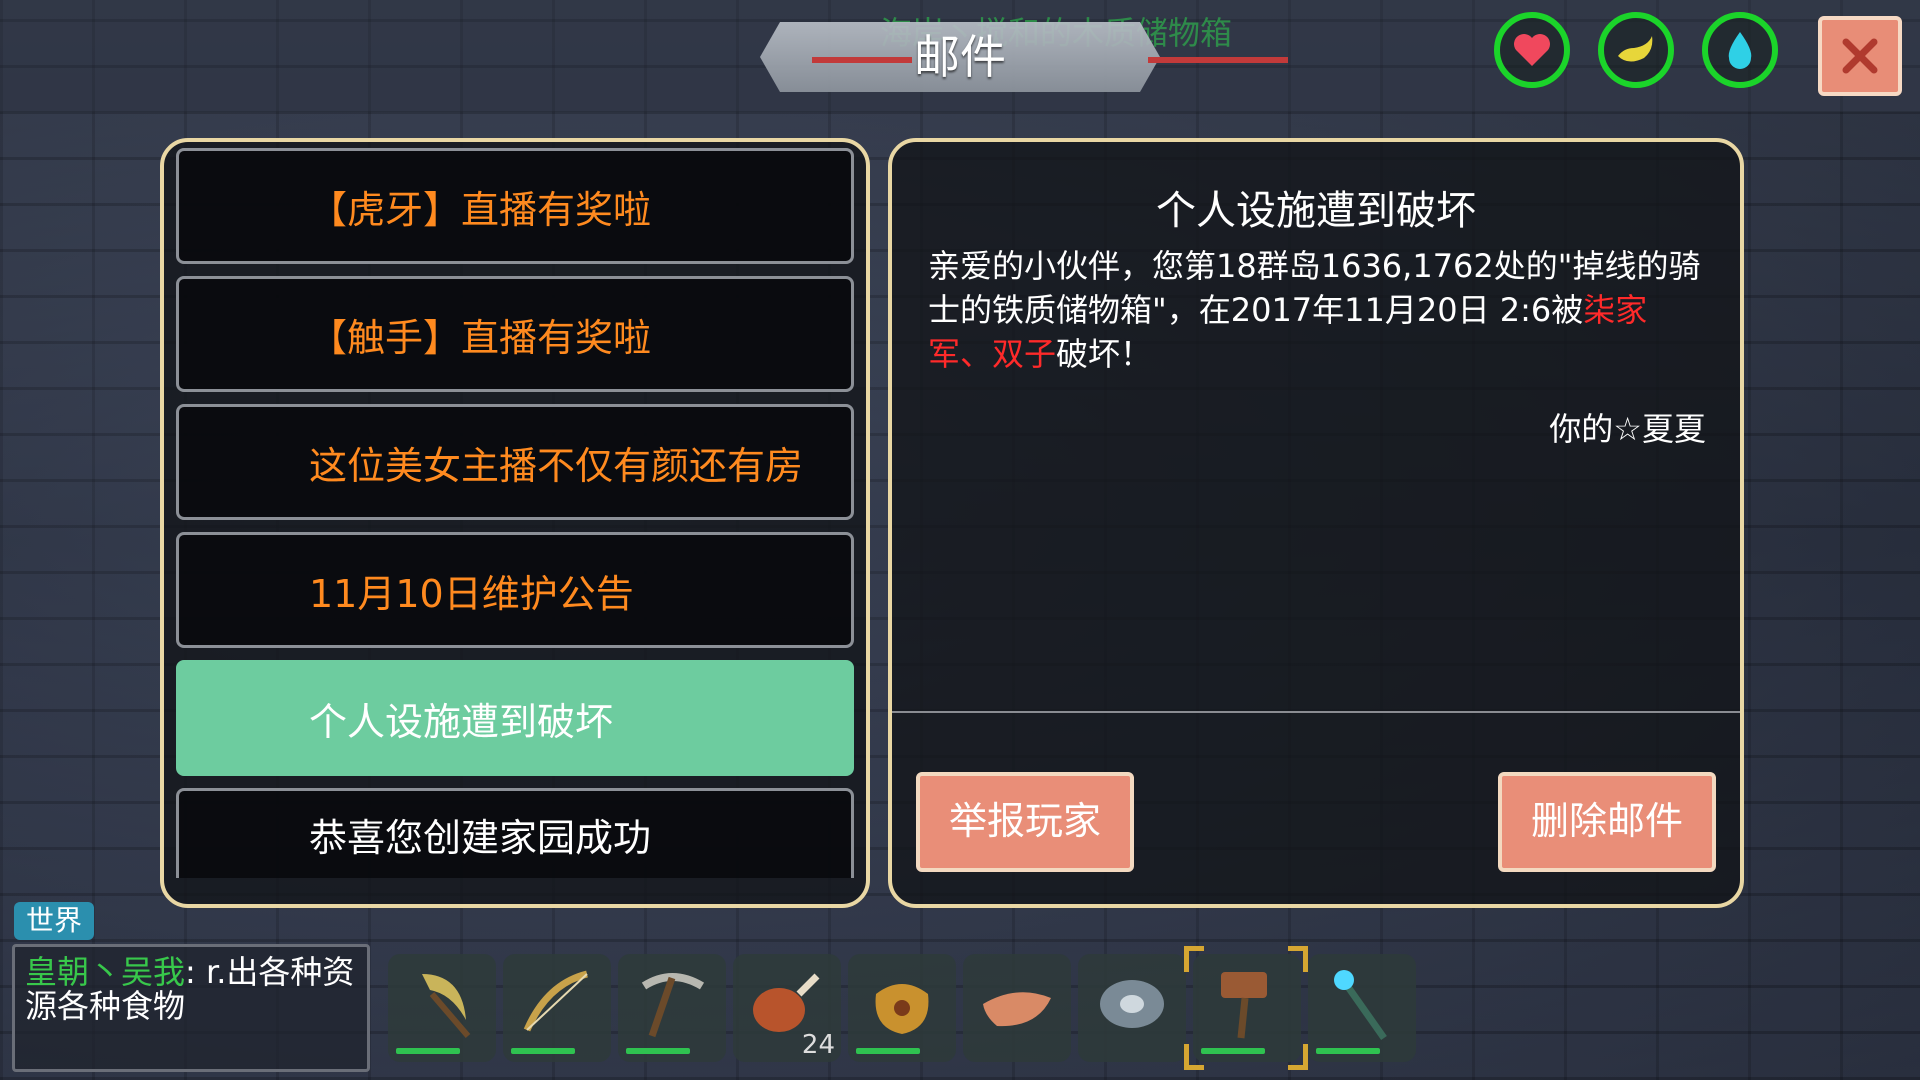  I want to click on mail-detail-title: 个人设施遭到破坏, so click(1316, 211).